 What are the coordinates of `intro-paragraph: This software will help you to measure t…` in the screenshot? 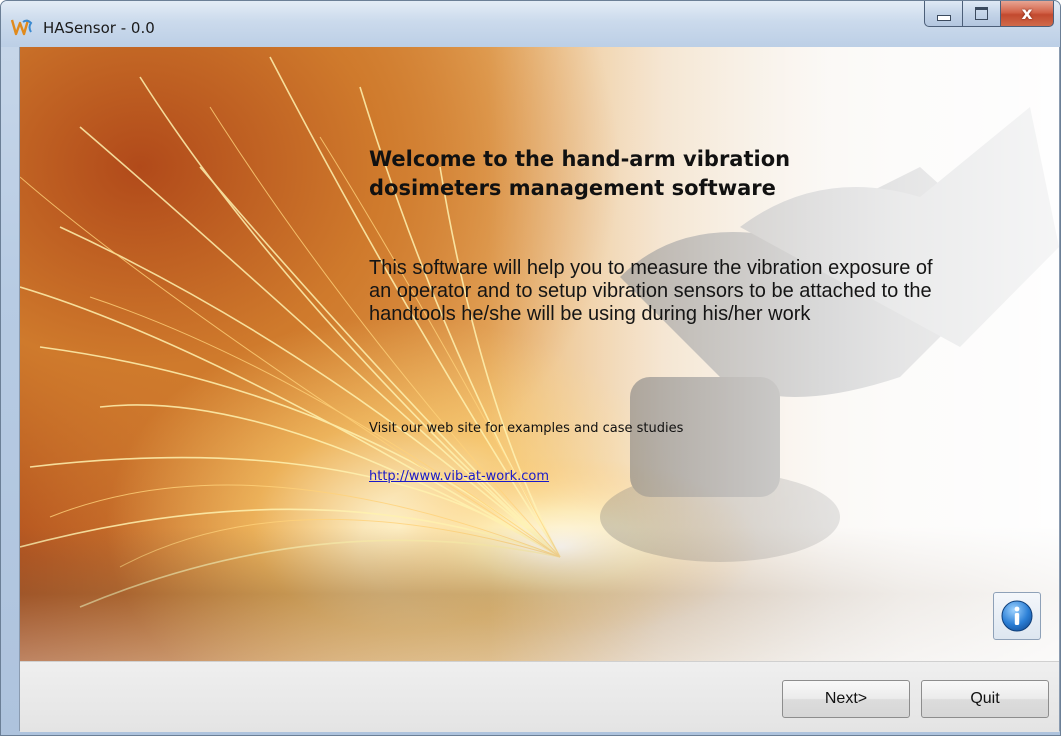 It's located at (651, 291).